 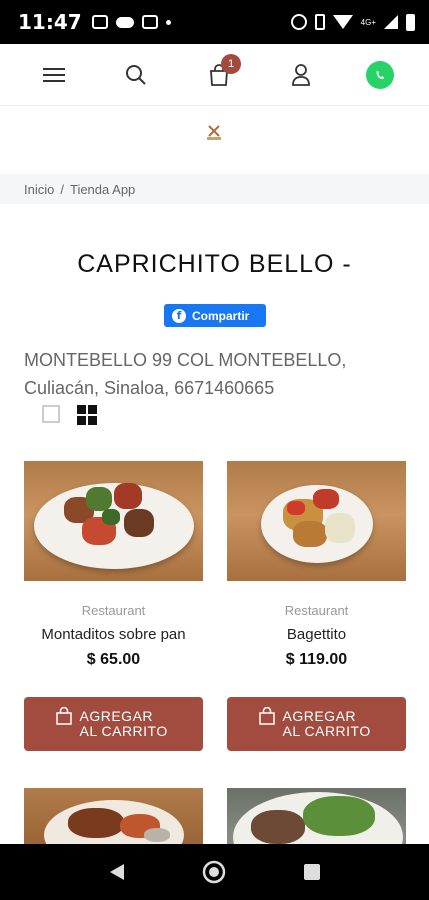 I want to click on status-time: 11:47, so click(x=50, y=22).